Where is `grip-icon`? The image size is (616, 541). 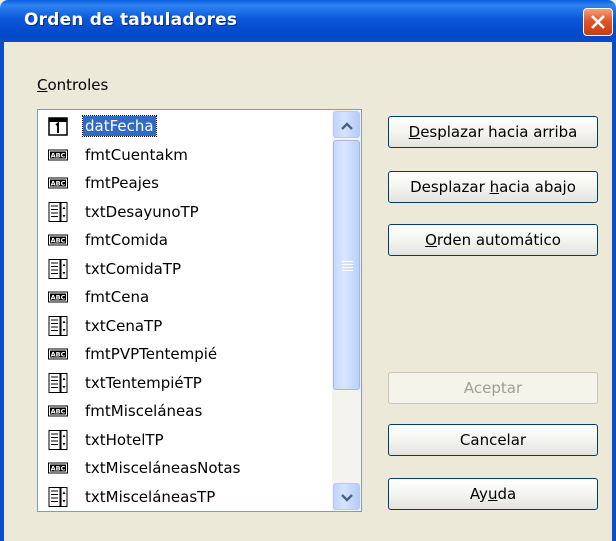 grip-icon is located at coordinates (347, 267).